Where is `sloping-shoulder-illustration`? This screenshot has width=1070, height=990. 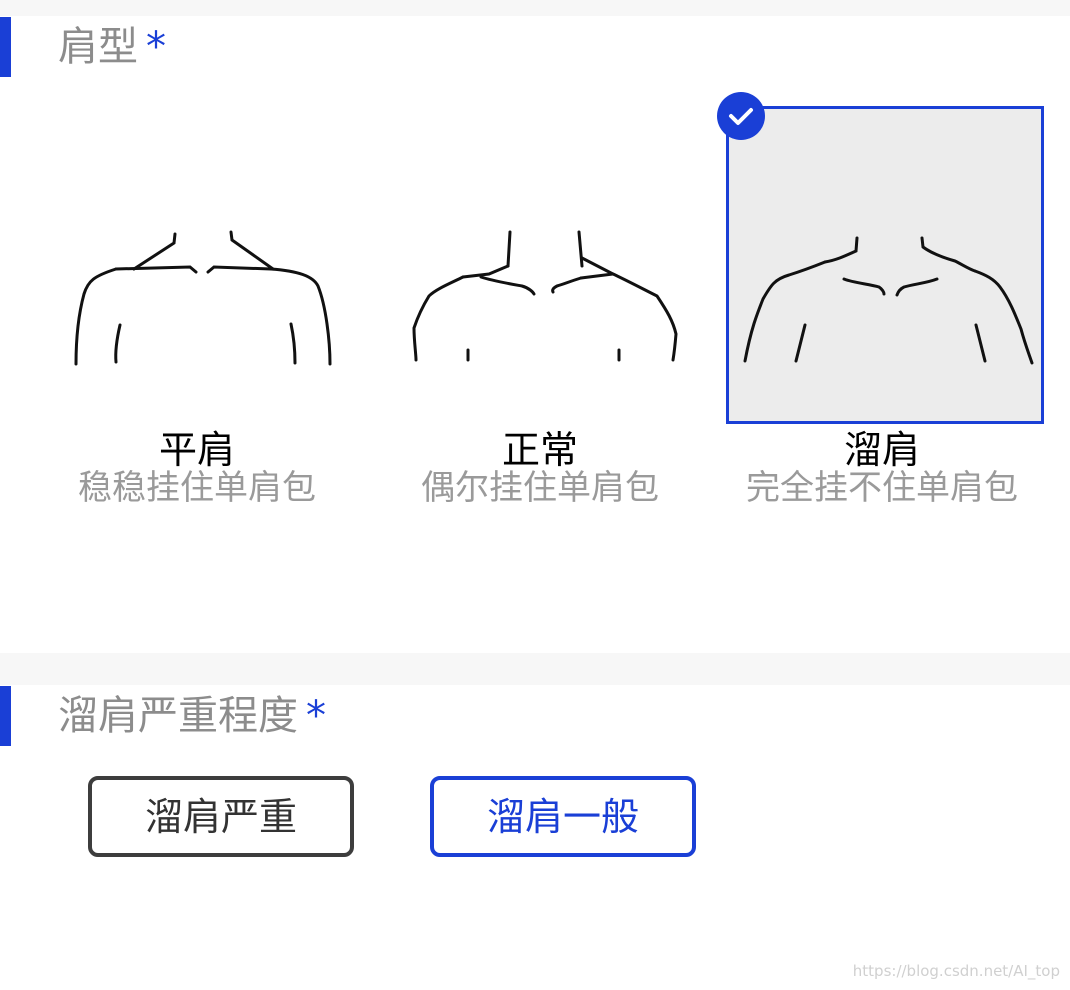
sloping-shoulder-illustration is located at coordinates (888, 300).